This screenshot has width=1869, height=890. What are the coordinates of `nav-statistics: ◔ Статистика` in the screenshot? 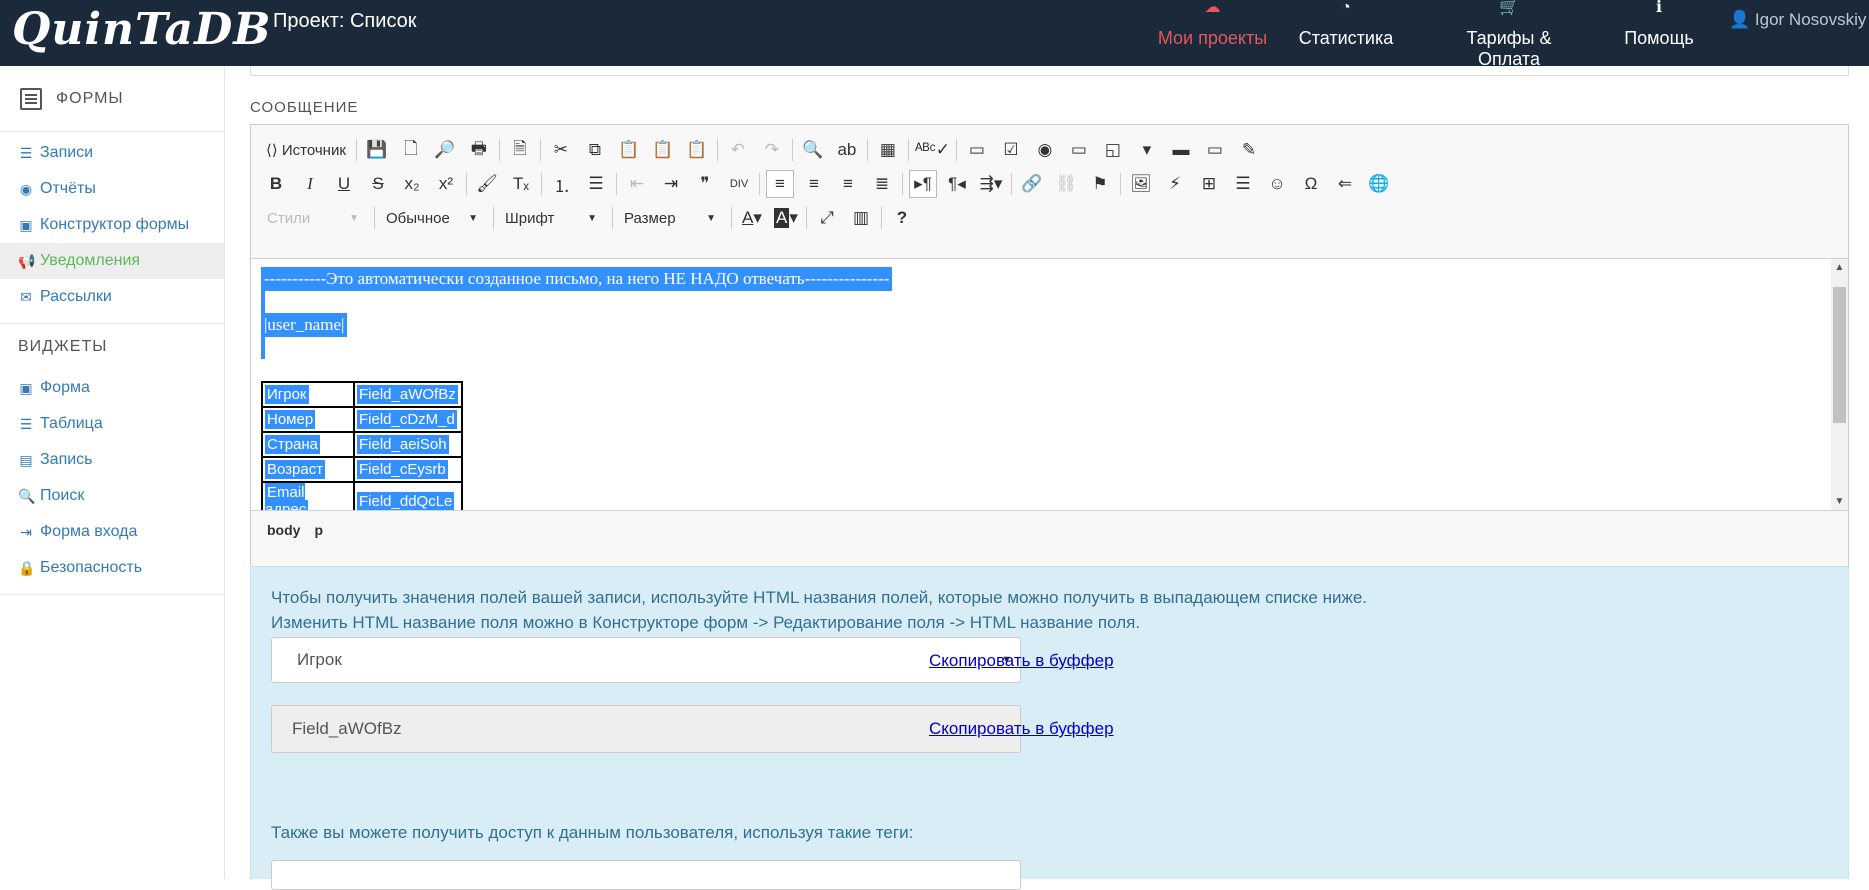 It's located at (1346, 33).